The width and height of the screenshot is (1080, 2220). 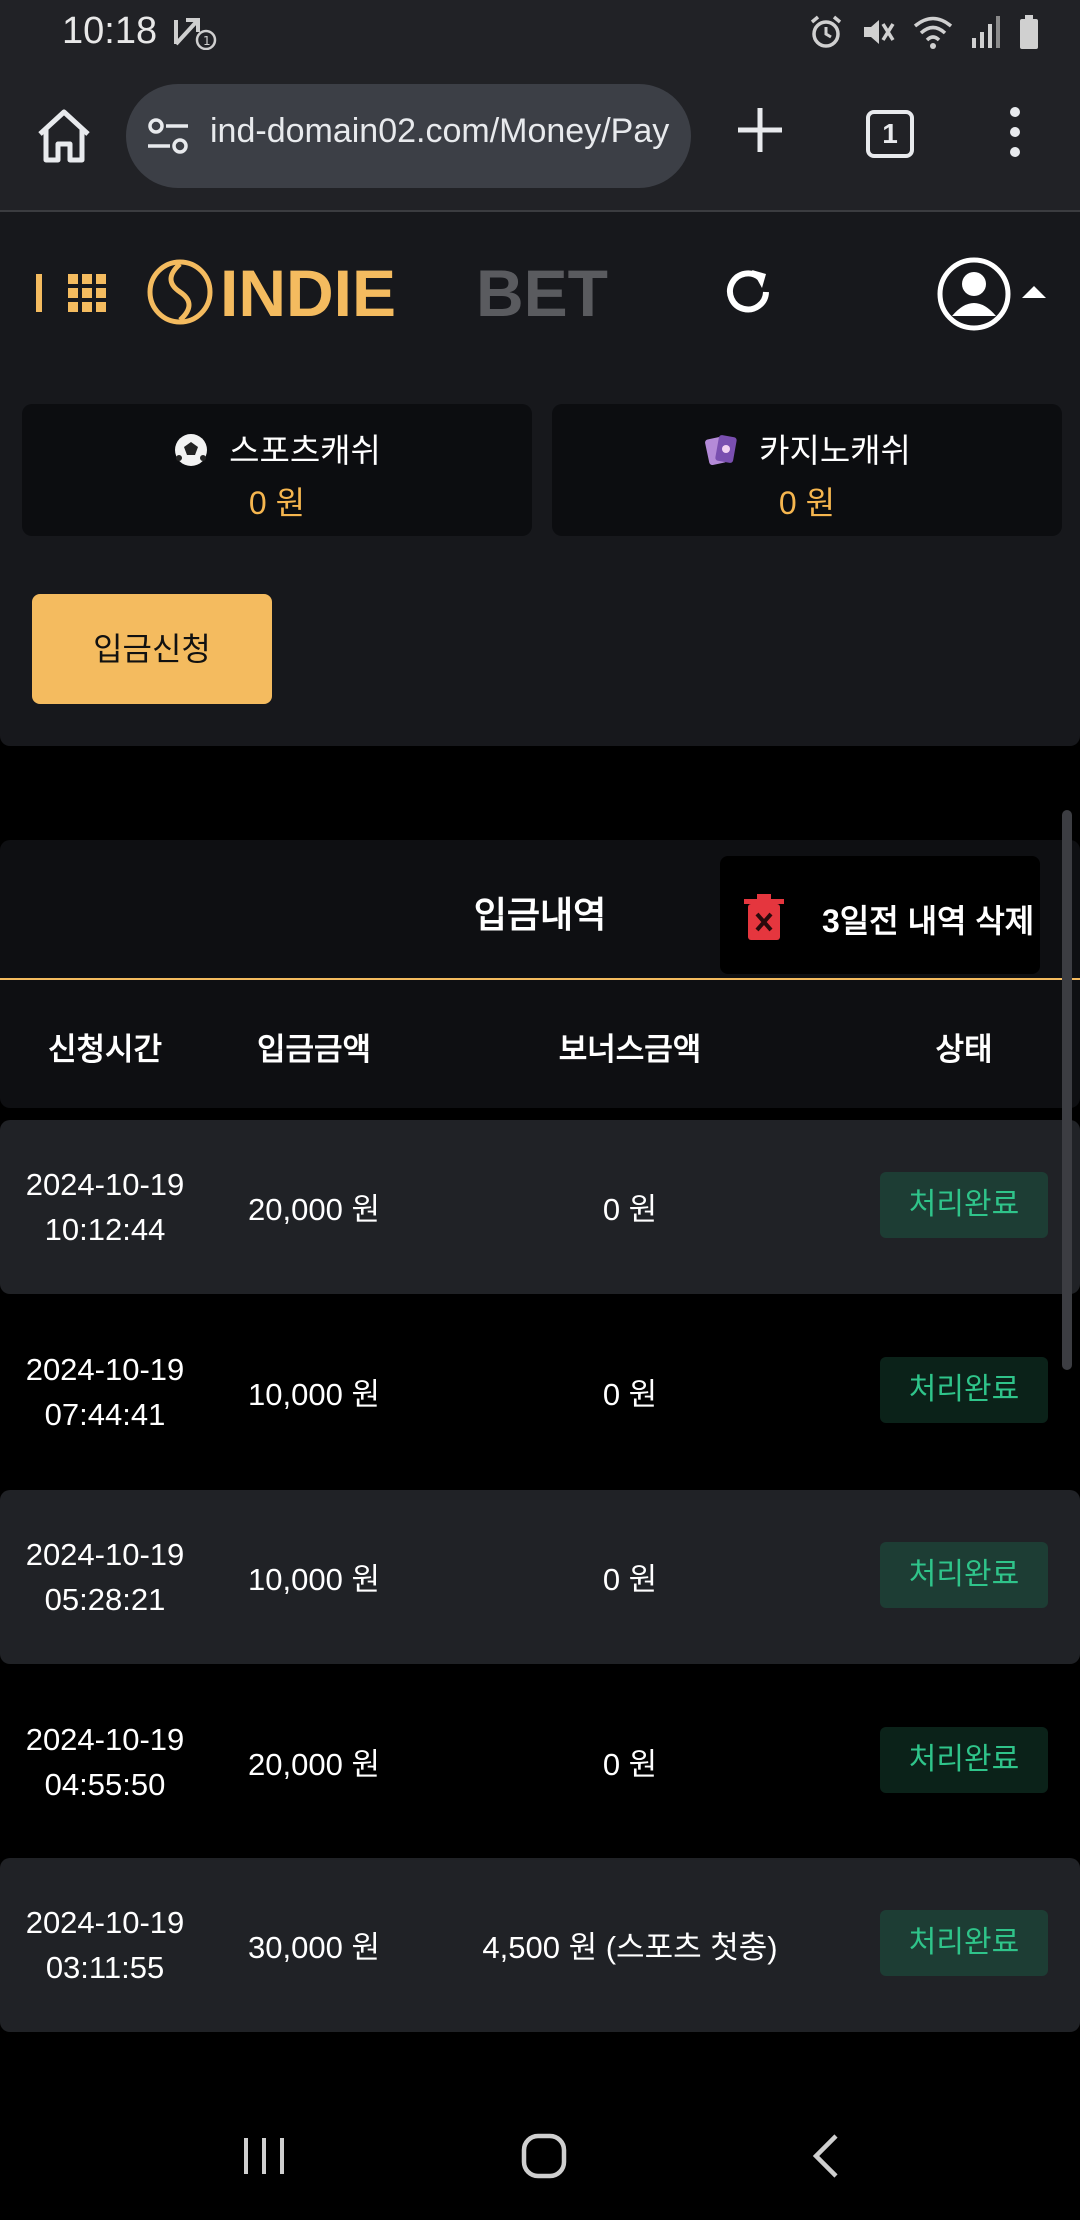 What do you see at coordinates (748, 292) in the screenshot?
I see `refresh-icon` at bounding box center [748, 292].